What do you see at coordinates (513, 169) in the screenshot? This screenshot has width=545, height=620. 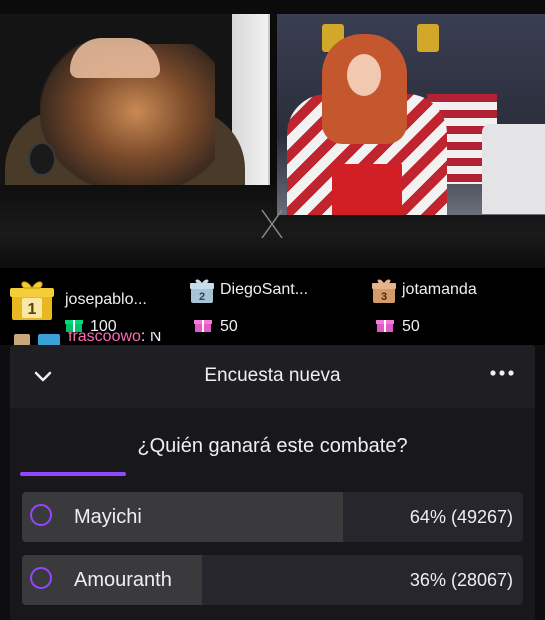 I see `bed` at bounding box center [513, 169].